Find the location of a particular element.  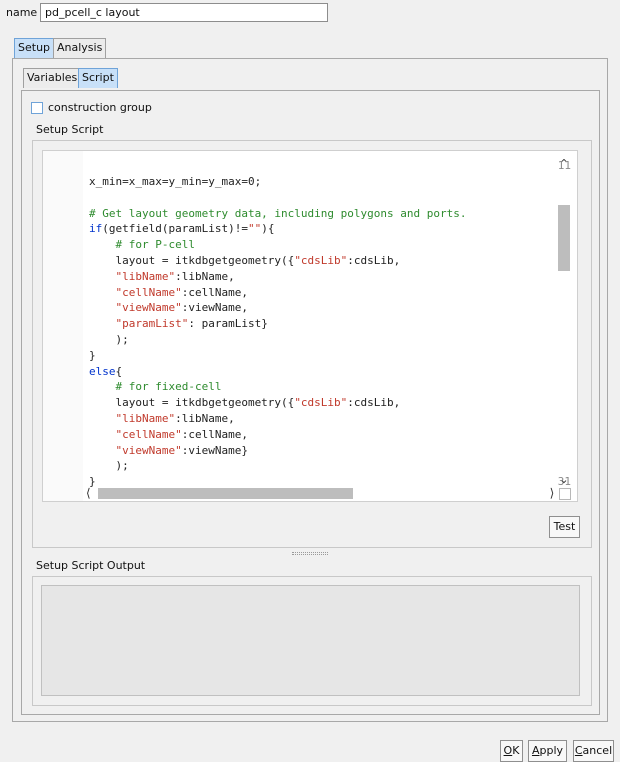

code-line: "viewName":viewName} is located at coordinates (181, 450).